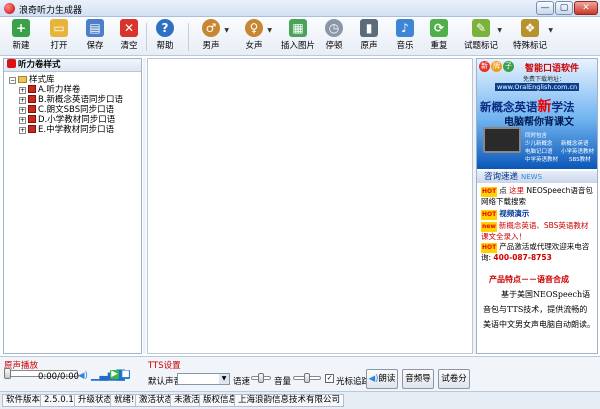 The height and width of the screenshot is (409, 600). I want to click on tree-item: + A.听力样卷, so click(49, 90).